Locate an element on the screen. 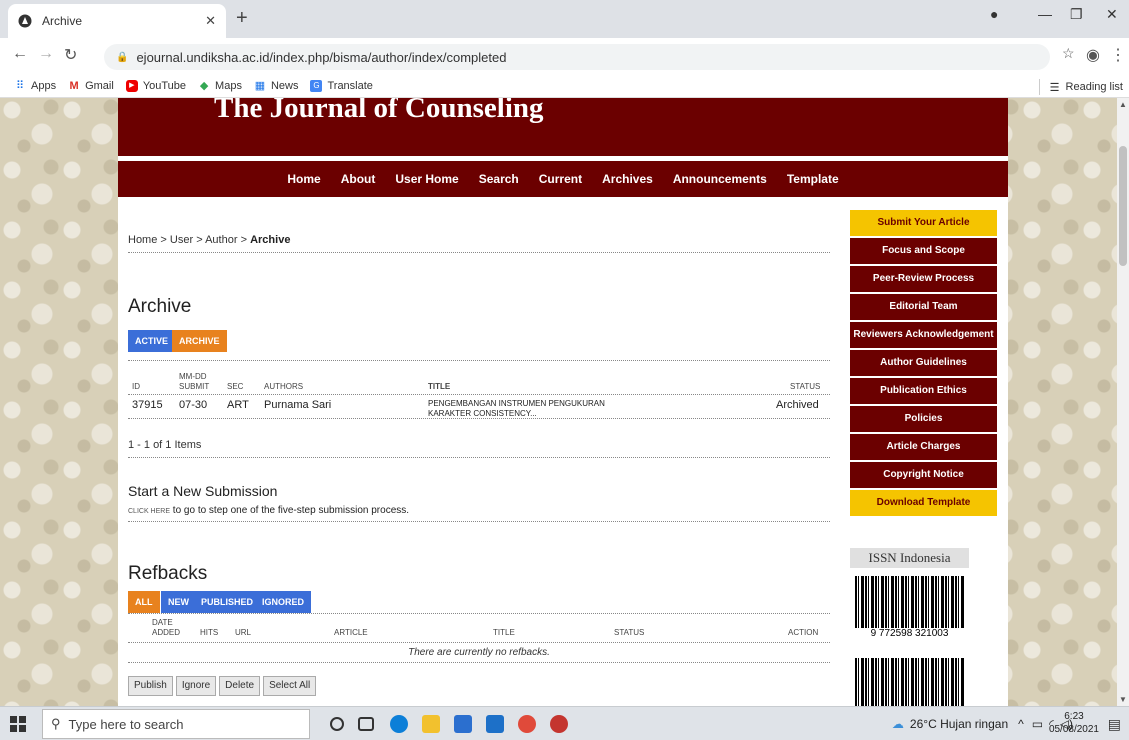 Image resolution: width=1129 pixels, height=740 pixels. col-url: URL is located at coordinates (243, 632).